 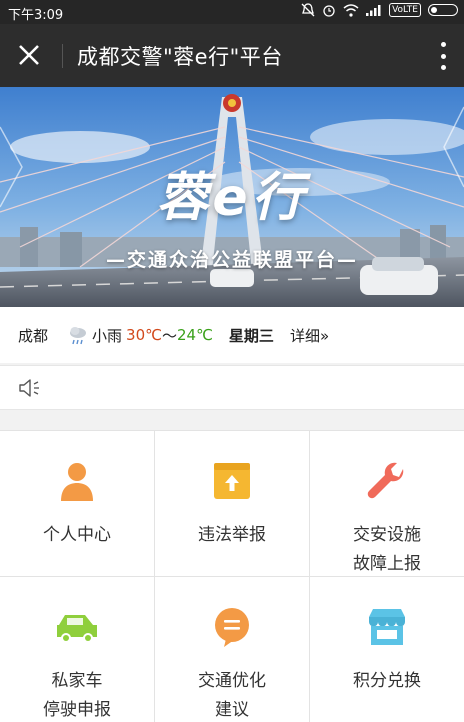 I want to click on weather-bar: 成都 小雨 30℃ 〜 24℃ 星期三 详细», so click(x=232, y=335).